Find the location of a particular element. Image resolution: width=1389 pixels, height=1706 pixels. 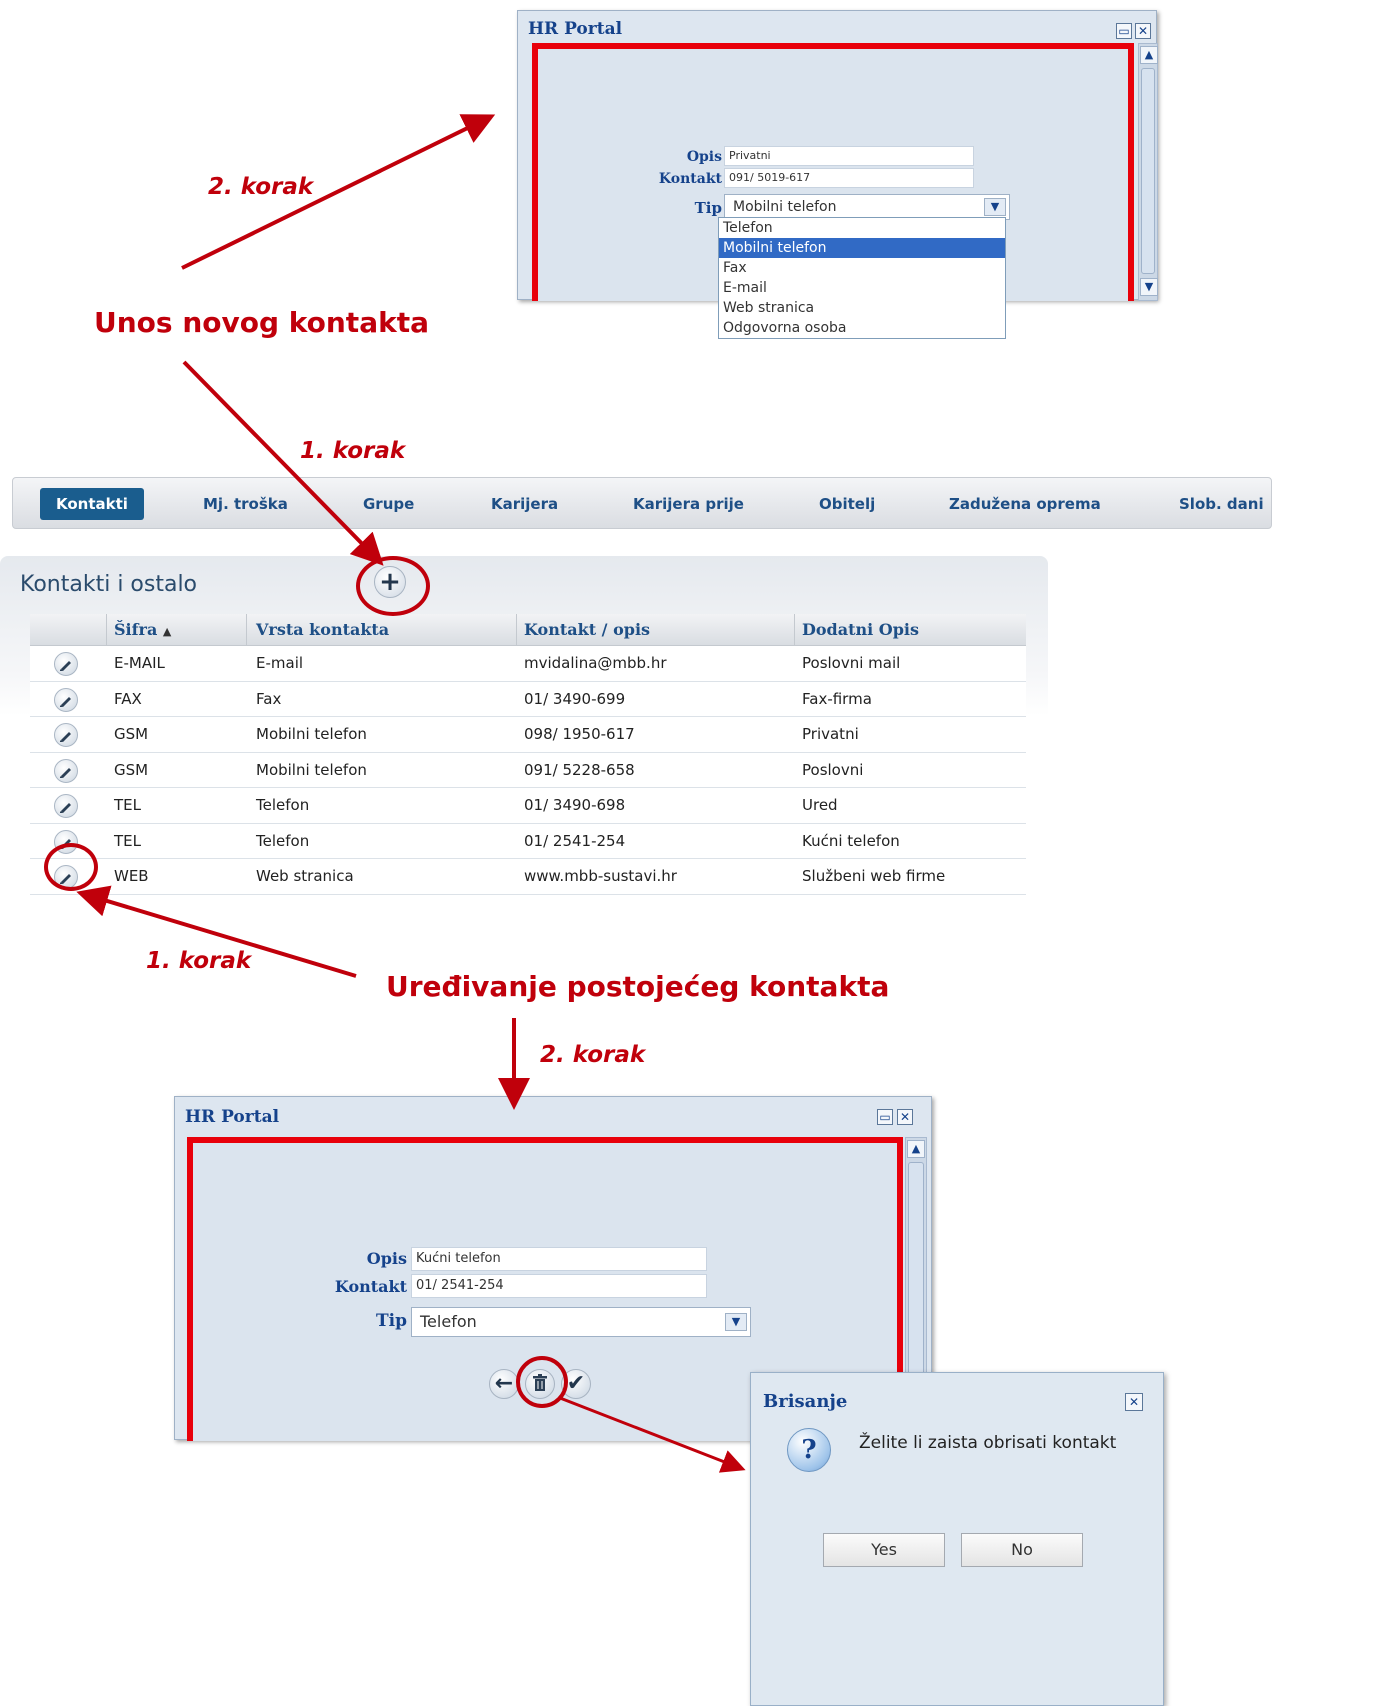

step-1-label-bottom: 1. korak is located at coordinates (199, 961).